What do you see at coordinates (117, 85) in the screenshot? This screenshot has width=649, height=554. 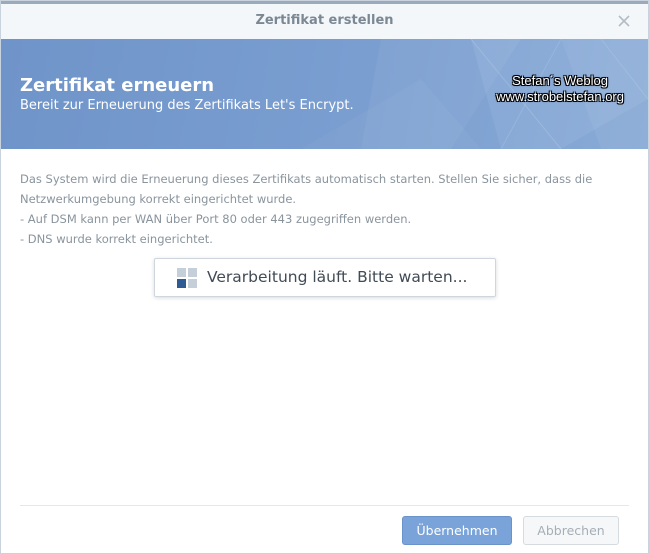 I see `step-title: Zertifikat erneuern` at bounding box center [117, 85].